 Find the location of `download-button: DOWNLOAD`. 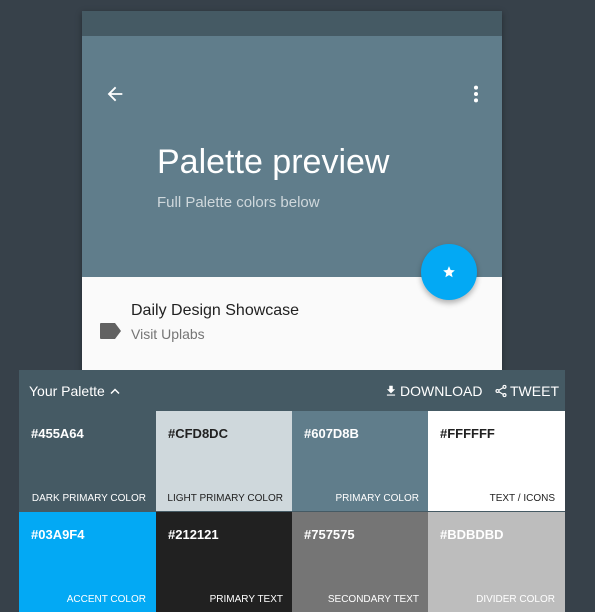

download-button: DOWNLOAD is located at coordinates (433, 391).